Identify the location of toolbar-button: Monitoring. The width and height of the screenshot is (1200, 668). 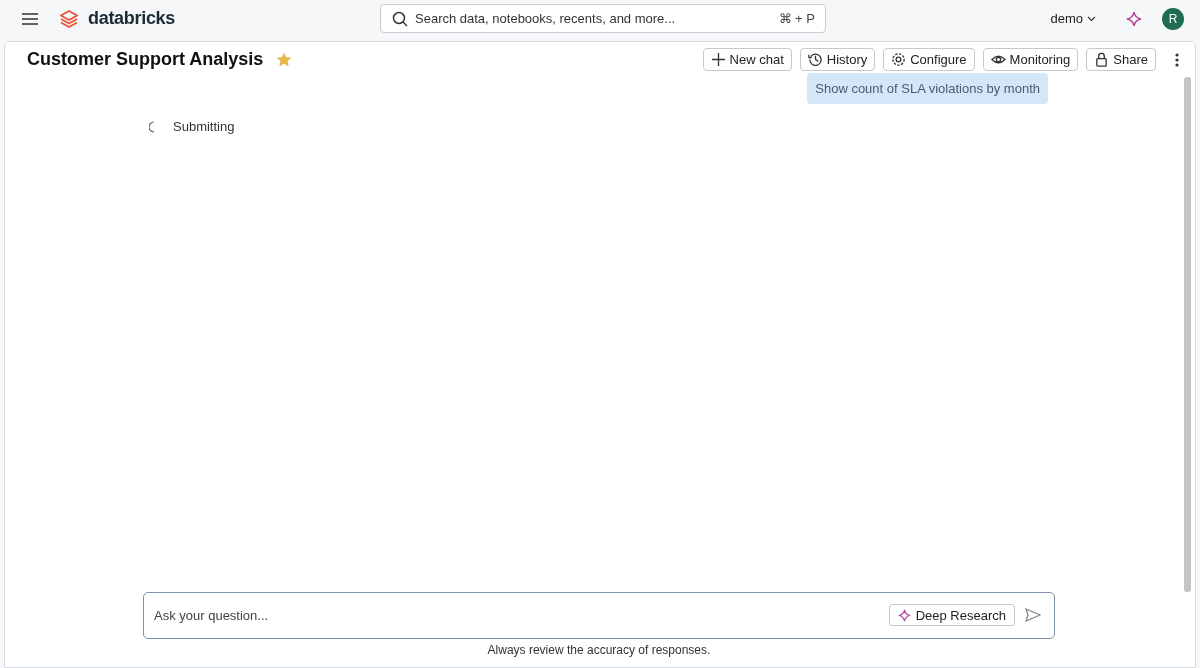
(1030, 59).